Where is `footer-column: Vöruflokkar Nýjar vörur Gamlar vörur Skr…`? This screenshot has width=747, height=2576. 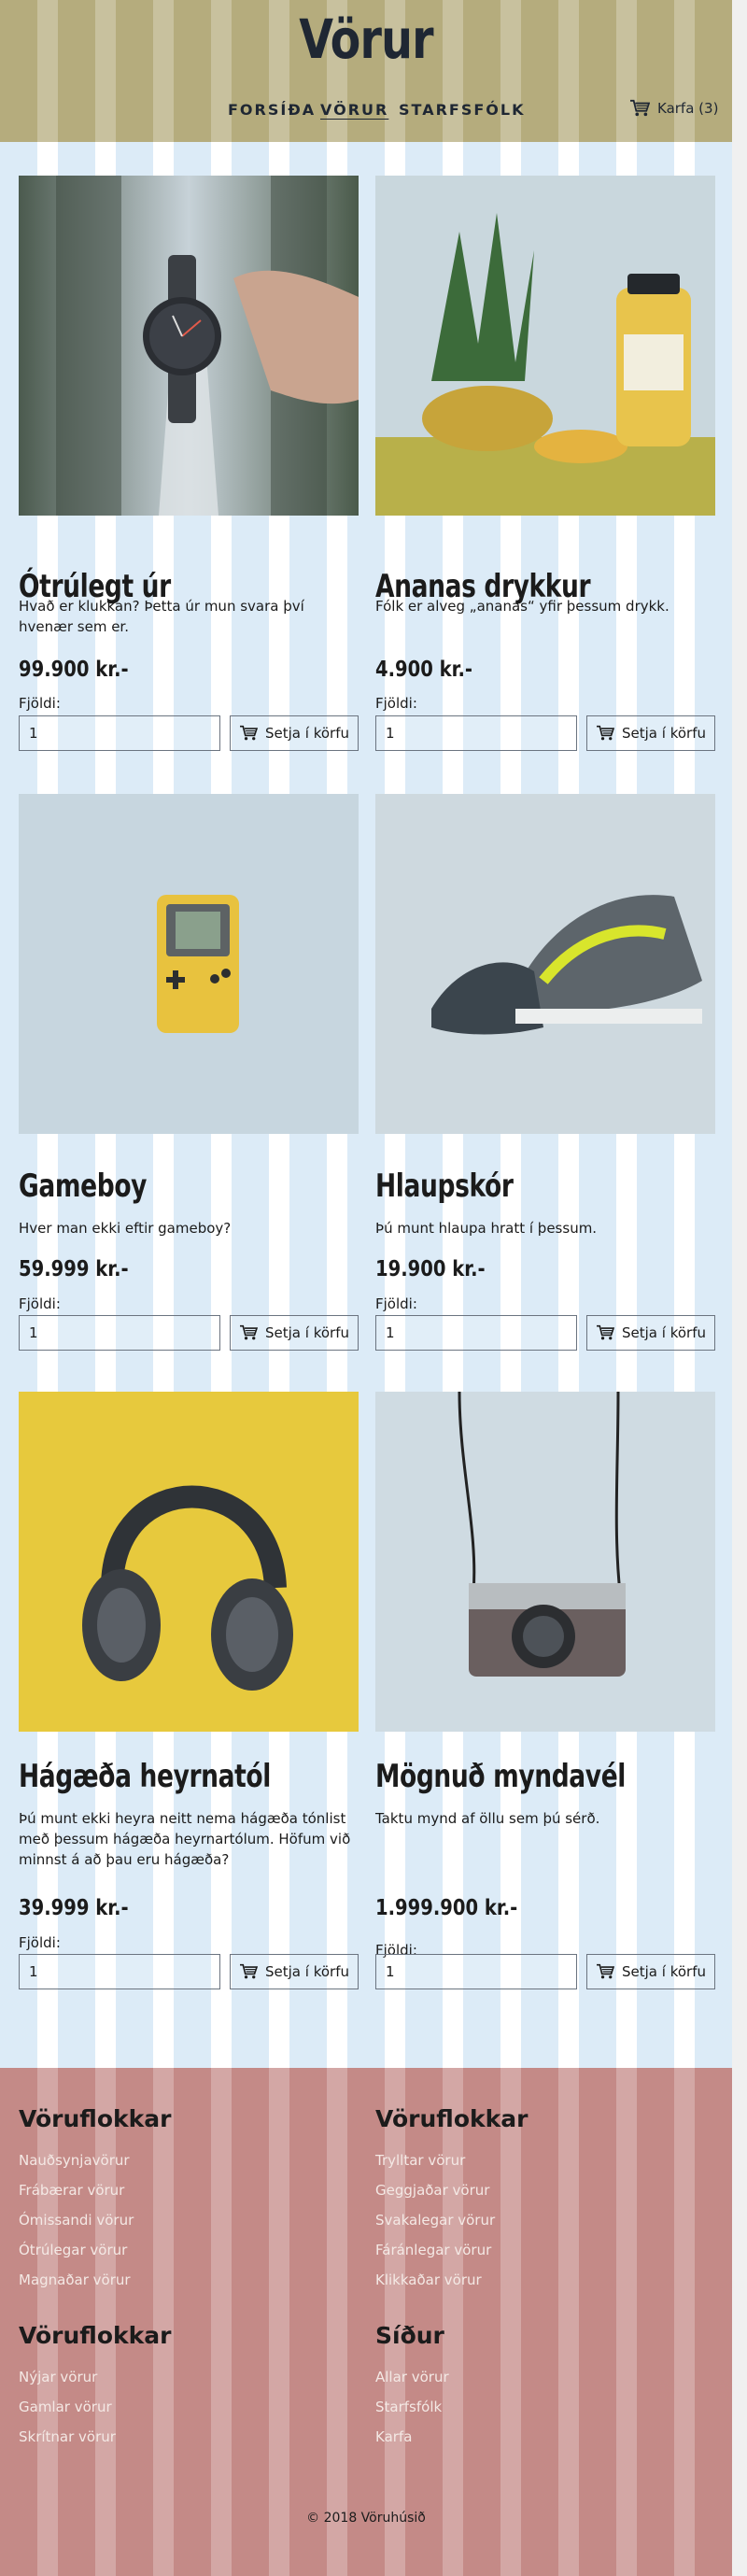 footer-column: Vöruflokkar Nýjar vörur Gamlar vörur Skr… is located at coordinates (187, 2383).